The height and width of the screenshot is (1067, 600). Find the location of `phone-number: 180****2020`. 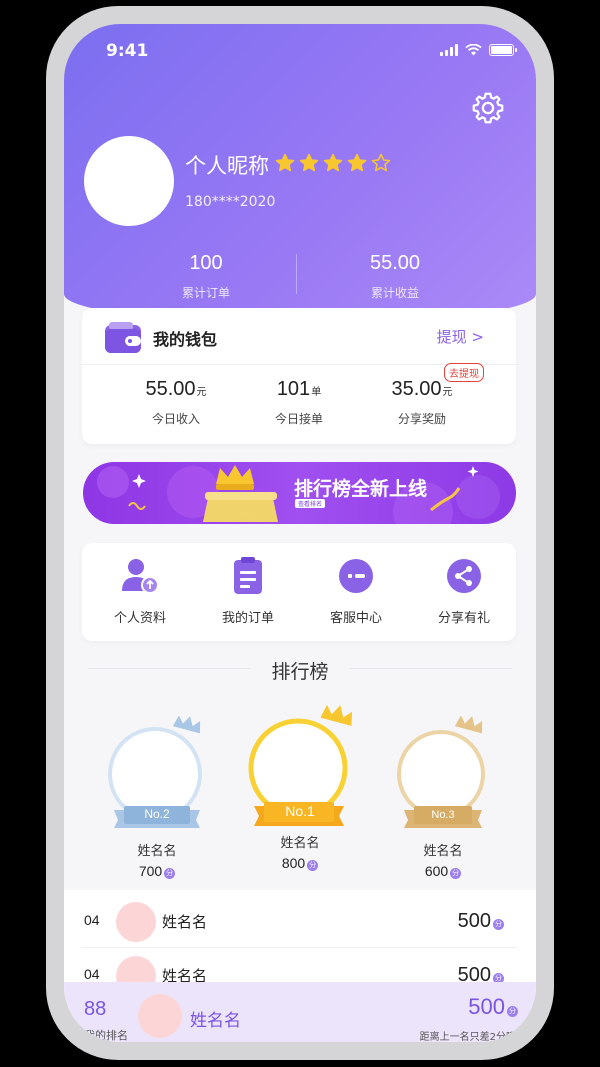

phone-number: 180****2020 is located at coordinates (230, 202).